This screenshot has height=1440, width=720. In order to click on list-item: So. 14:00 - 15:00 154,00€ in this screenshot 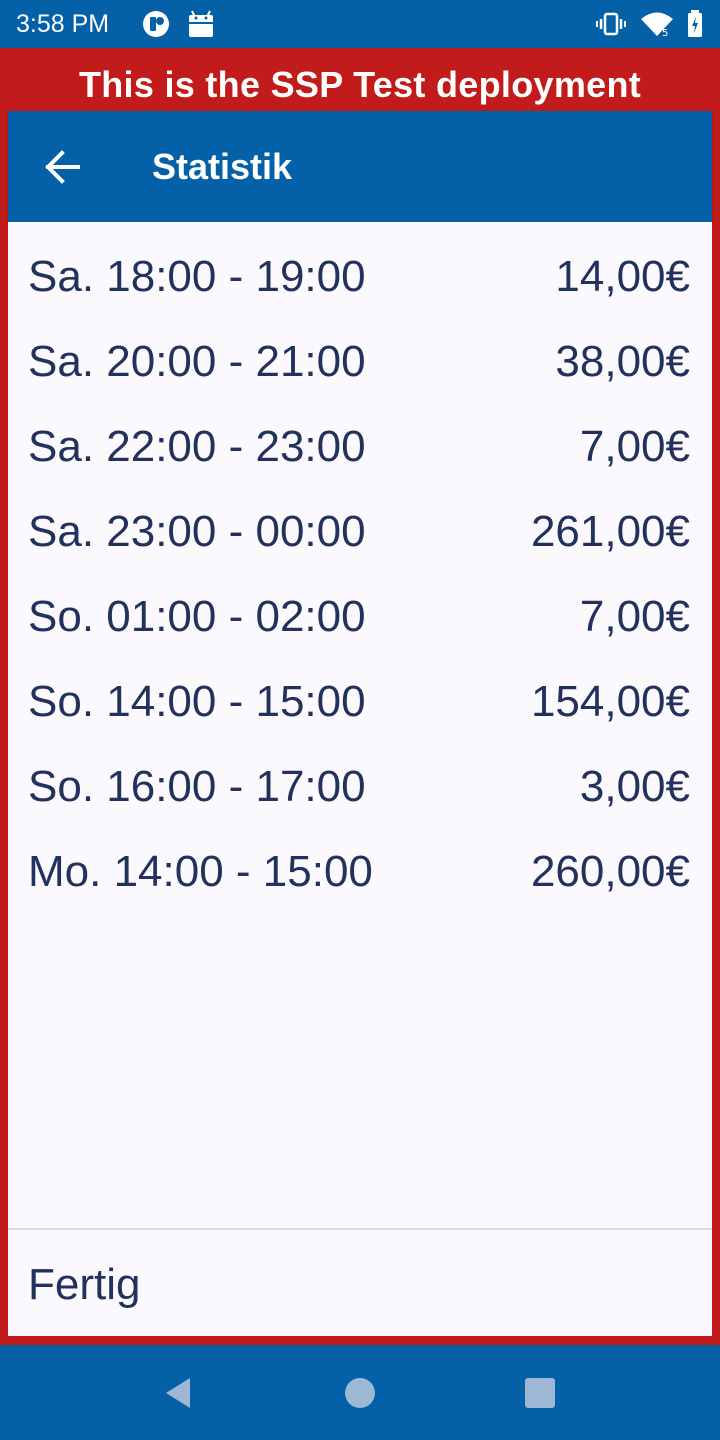, I will do `click(360, 701)`.